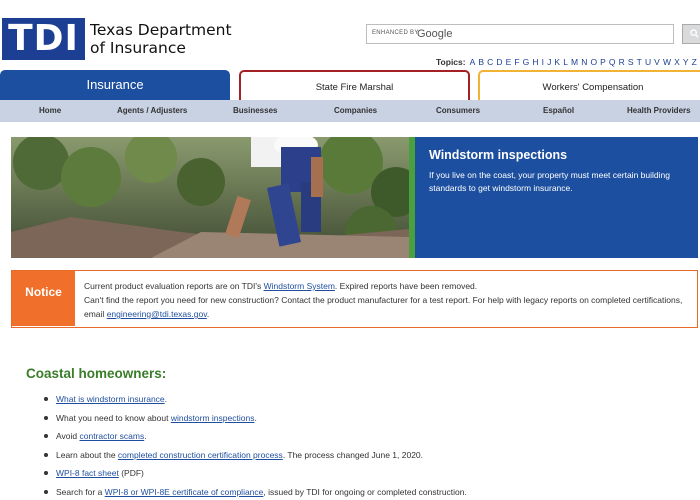 The height and width of the screenshot is (500, 700). I want to click on logo-name: Texas Department of Insurance, so click(161, 39).